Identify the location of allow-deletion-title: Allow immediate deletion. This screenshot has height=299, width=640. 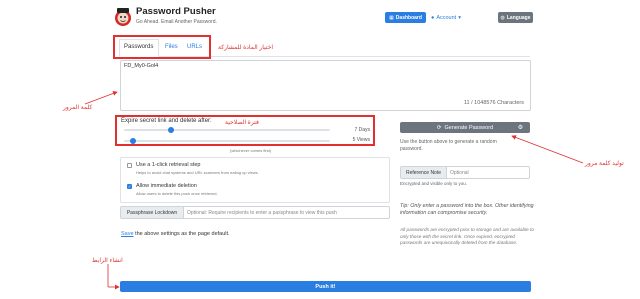
(166, 186).